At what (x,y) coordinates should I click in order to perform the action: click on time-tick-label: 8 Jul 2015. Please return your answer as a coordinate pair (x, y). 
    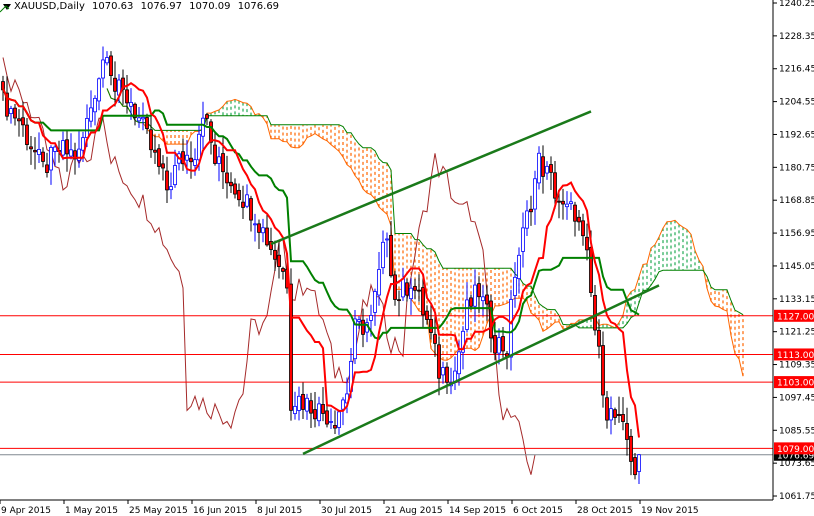
    Looking at the image, I should click on (279, 511).